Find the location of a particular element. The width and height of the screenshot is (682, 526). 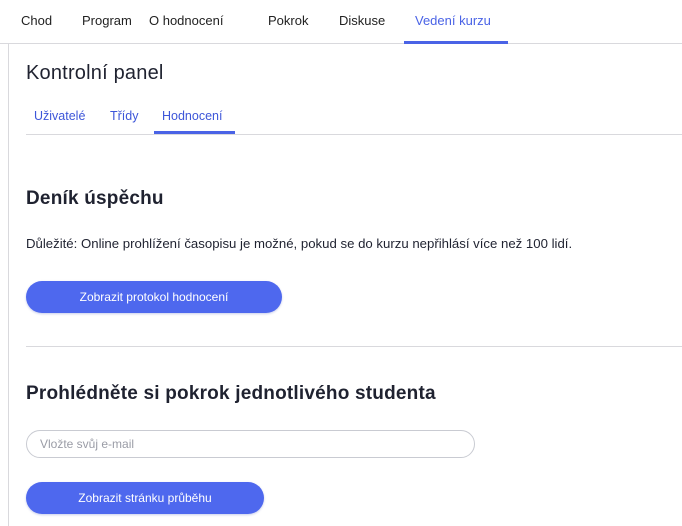

tab-pokrok: Pokrok is located at coordinates (288, 22).